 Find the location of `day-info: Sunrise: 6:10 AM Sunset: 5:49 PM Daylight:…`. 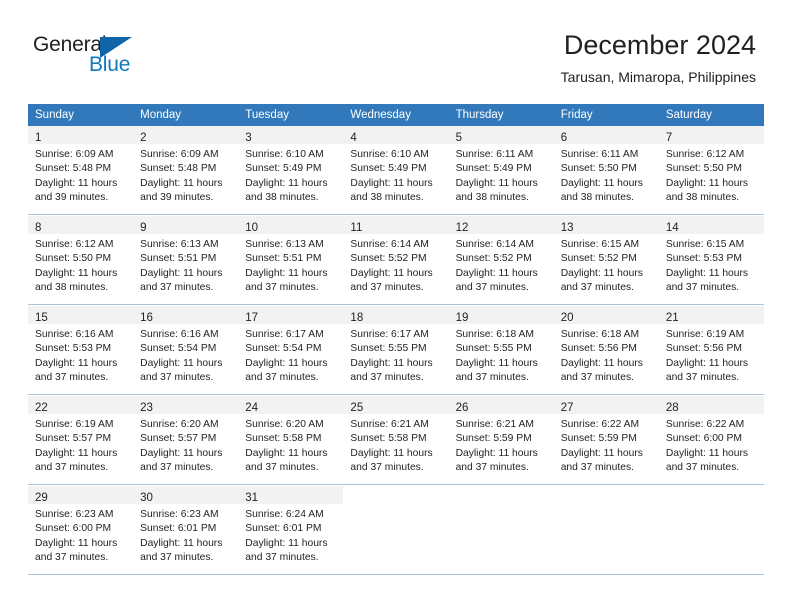

day-info: Sunrise: 6:10 AM Sunset: 5:49 PM Daylight:… is located at coordinates (290, 178).